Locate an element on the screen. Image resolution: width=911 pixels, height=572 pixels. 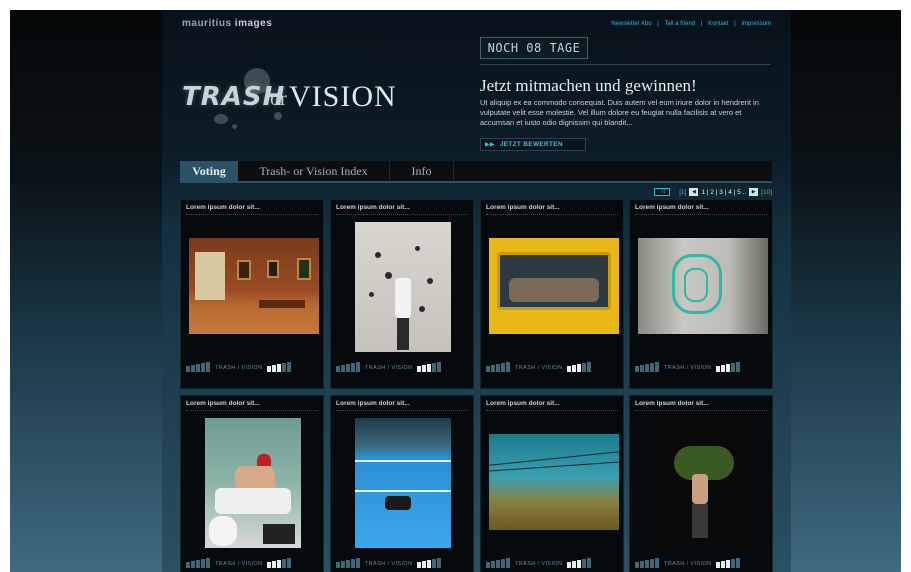
link-newsletter: Newsletter Abo is located at coordinates (631, 24).